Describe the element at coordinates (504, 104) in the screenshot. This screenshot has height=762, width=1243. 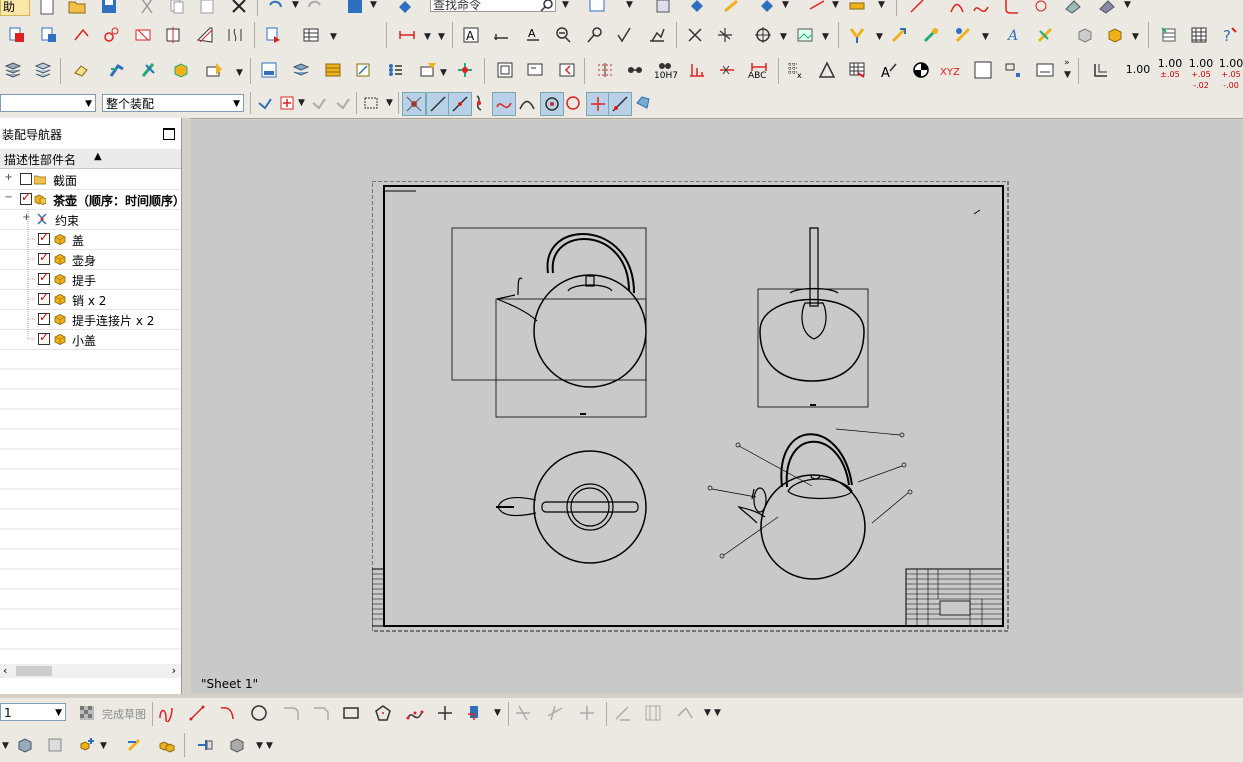
I see `snap-spline-icon` at that location.